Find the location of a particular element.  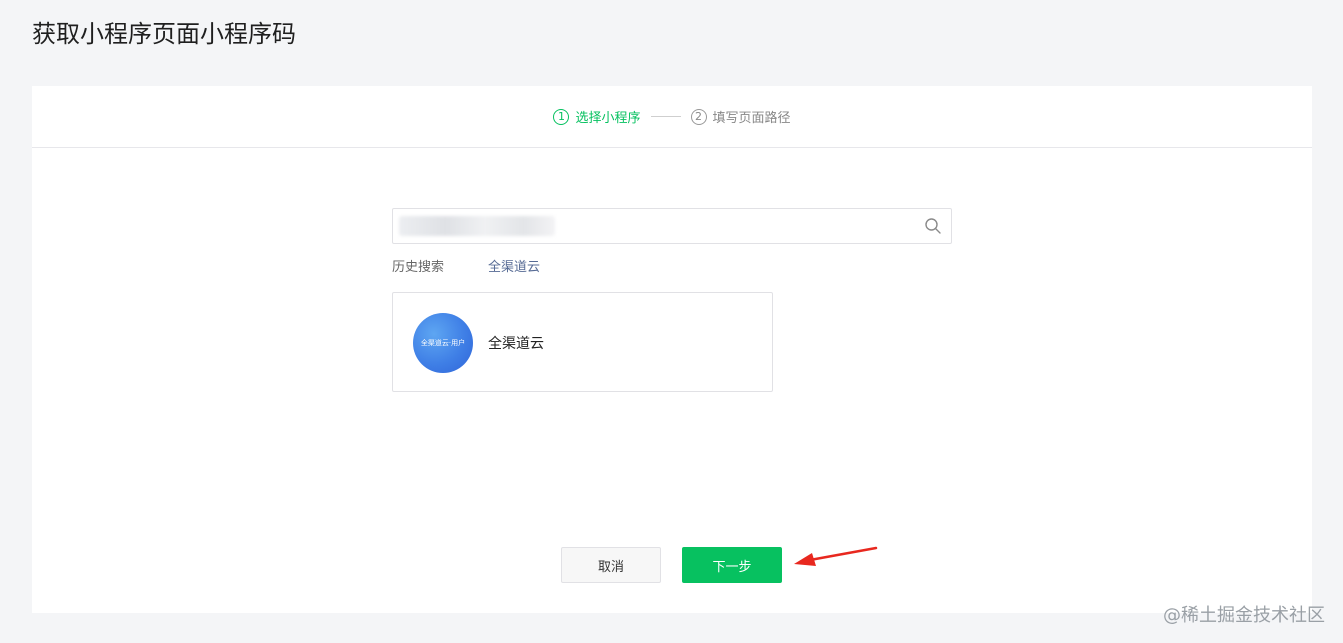

step-indicator: 1 选择小程序 2 填写页面路径 is located at coordinates (672, 117).